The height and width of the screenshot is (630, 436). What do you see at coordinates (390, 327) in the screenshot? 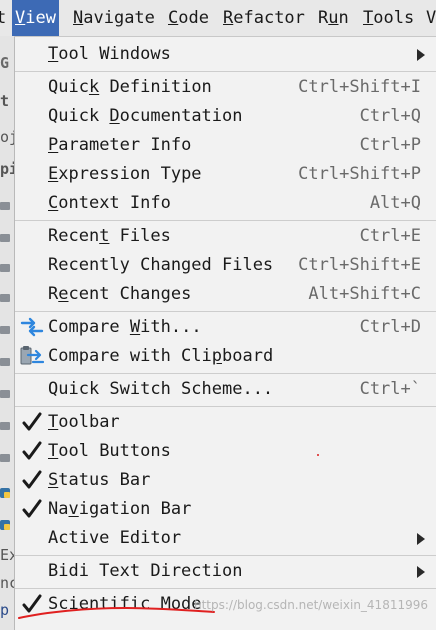
I see `menu-item-shortcut: Ctrl+D` at bounding box center [390, 327].